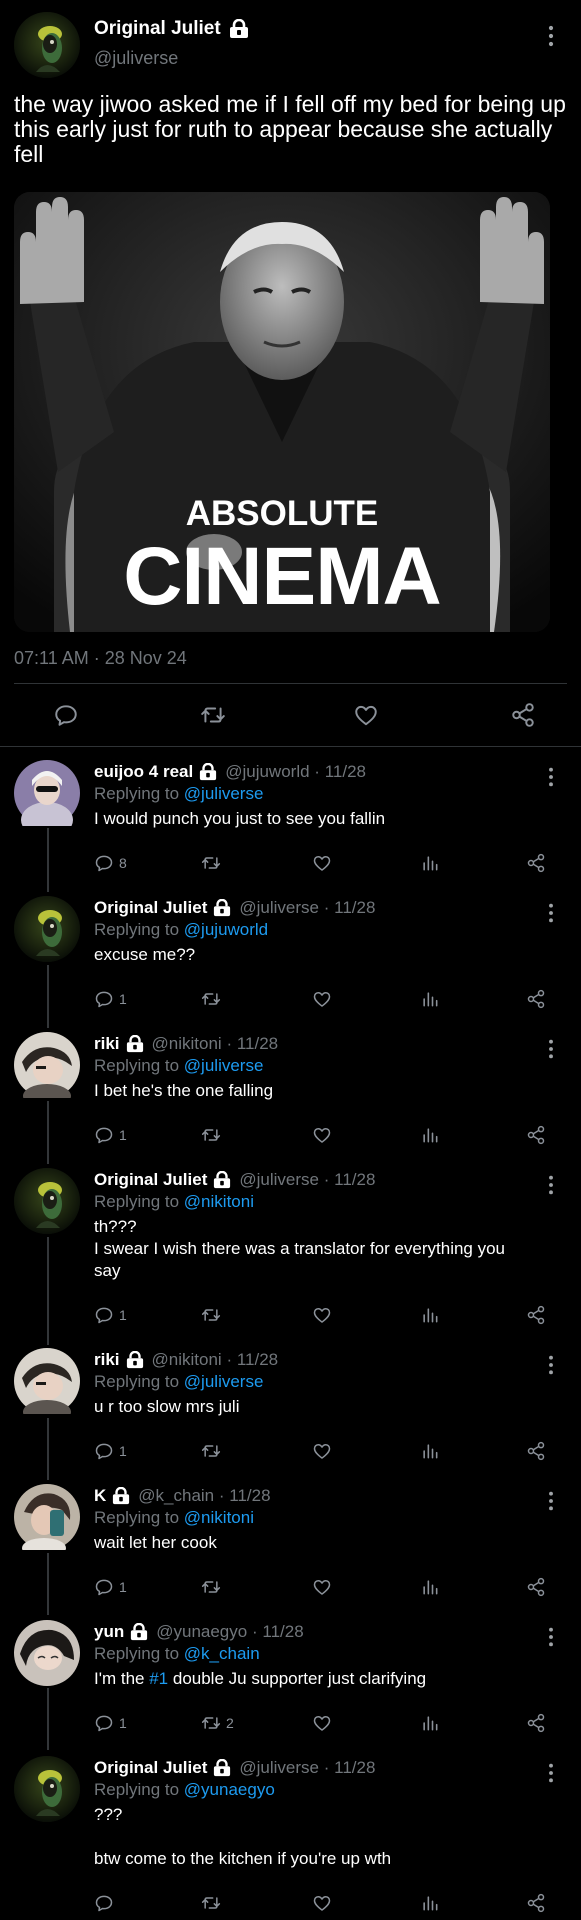 This screenshot has height=1920, width=581. I want to click on replying-to-link: @k_chain, so click(222, 1653).